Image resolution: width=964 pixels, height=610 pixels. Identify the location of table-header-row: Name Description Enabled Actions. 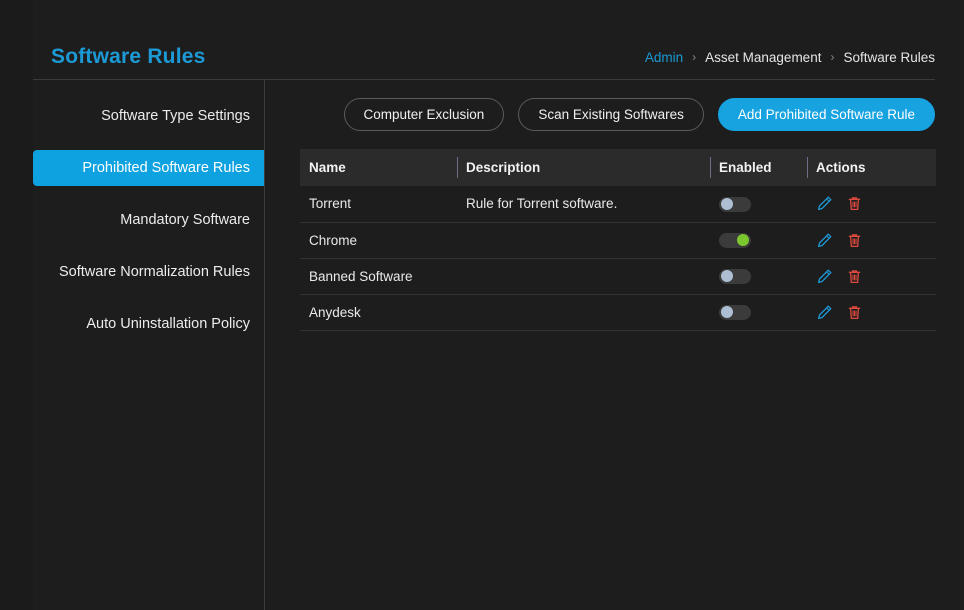
(618, 167).